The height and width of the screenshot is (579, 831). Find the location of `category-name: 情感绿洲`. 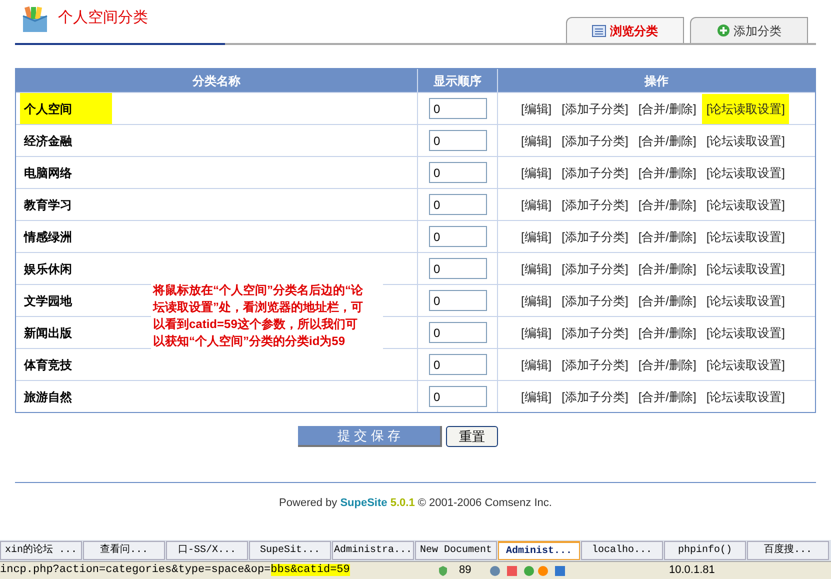

category-name: 情感绿洲 is located at coordinates (47, 237).